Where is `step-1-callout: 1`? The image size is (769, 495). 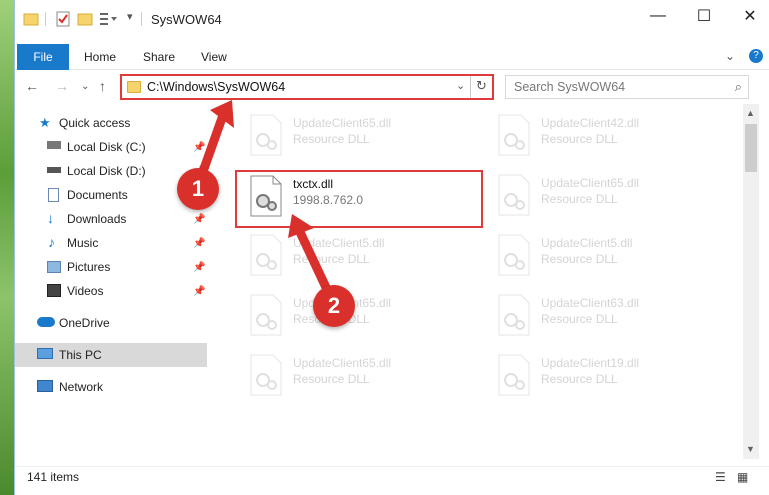 step-1-callout: 1 is located at coordinates (198, 189).